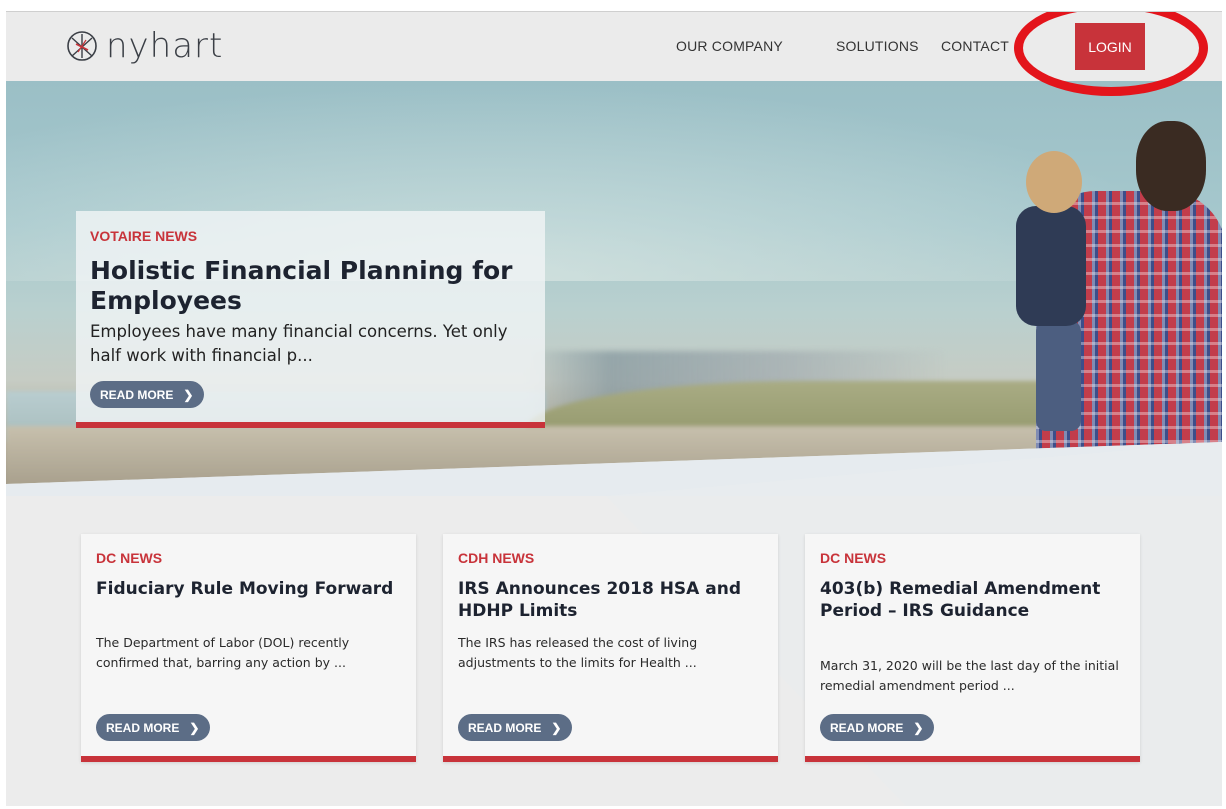 This screenshot has height=809, width=1226. What do you see at coordinates (165, 46) in the screenshot?
I see `logo-text: nyhart` at bounding box center [165, 46].